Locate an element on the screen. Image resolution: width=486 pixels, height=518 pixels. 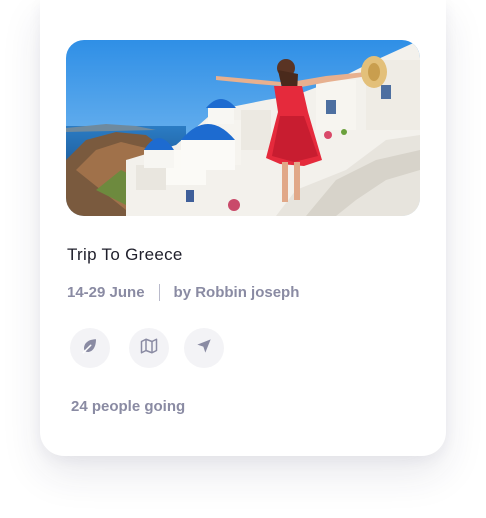
navigate-button is located at coordinates (204, 348).